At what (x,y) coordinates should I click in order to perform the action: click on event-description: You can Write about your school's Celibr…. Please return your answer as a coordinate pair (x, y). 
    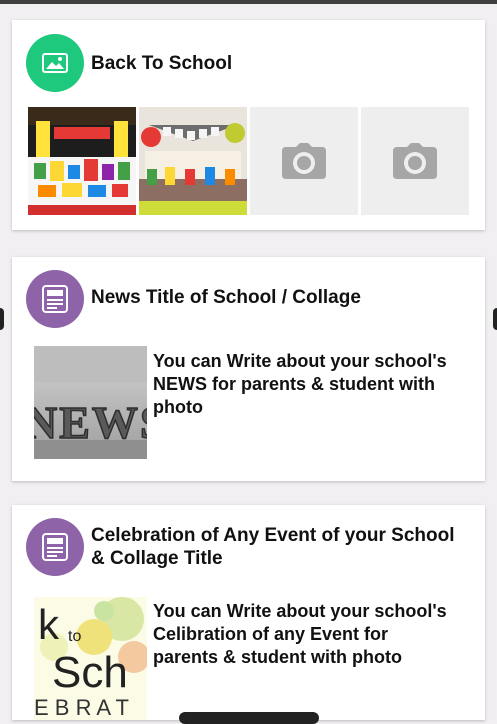
    Looking at the image, I should click on (300, 634).